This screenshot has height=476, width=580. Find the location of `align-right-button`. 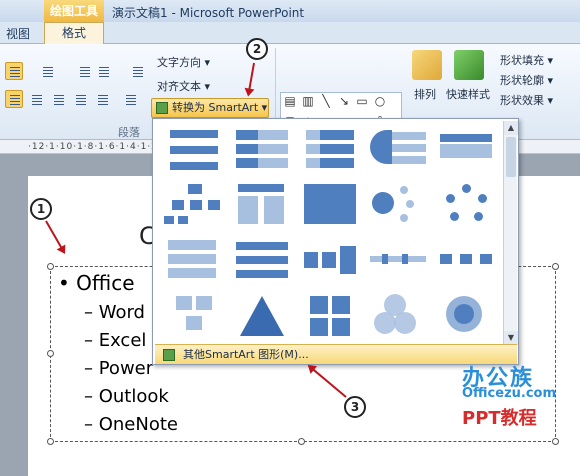

align-right-button is located at coordinates (58, 99).